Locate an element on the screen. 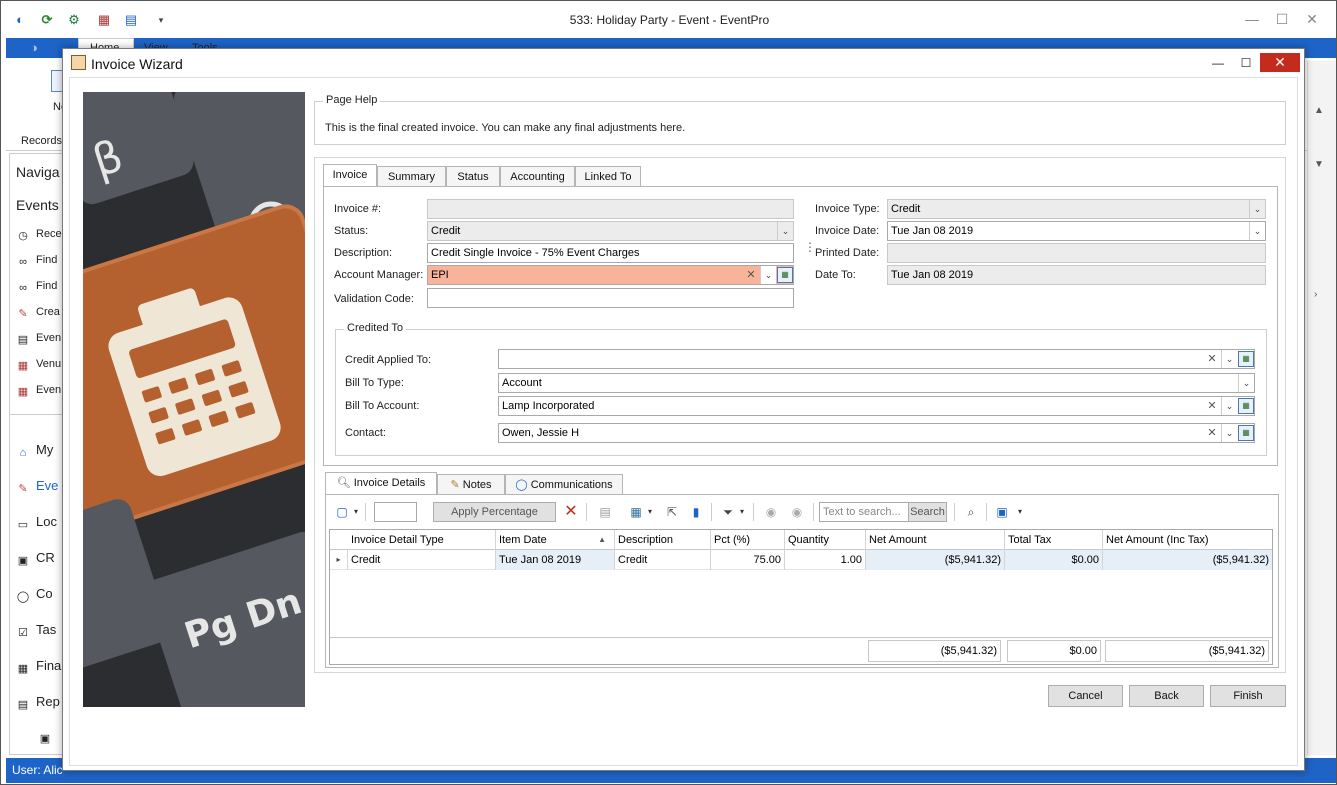 This screenshot has width=1337, height=785. nav-section-reports: ▤ Rep is located at coordinates (38, 703).